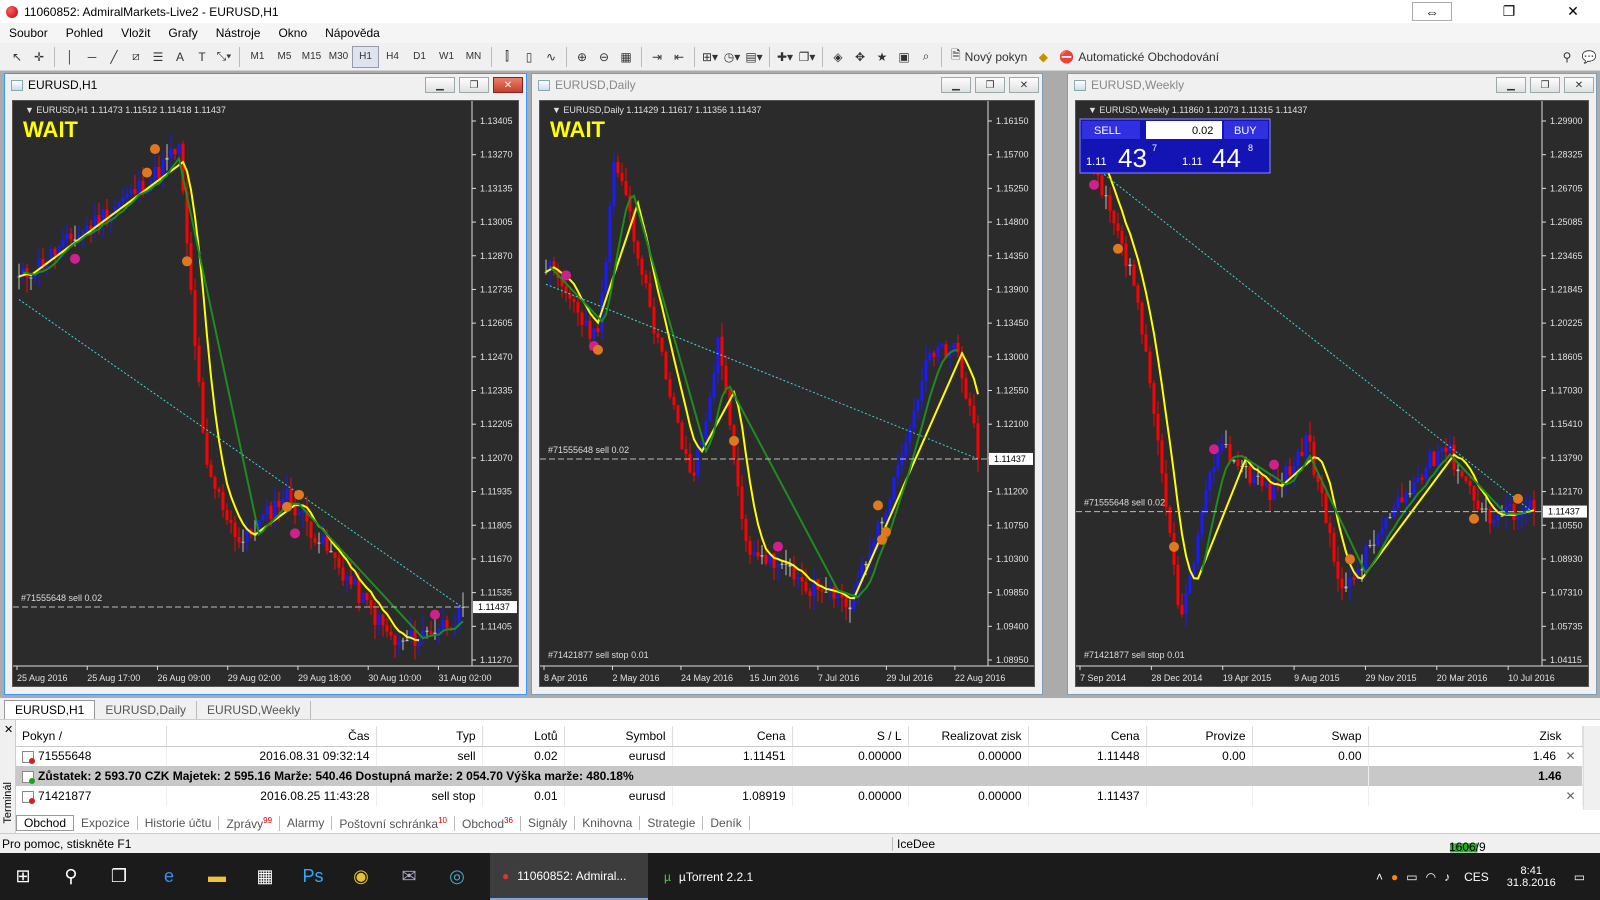 This screenshot has width=1600, height=900. What do you see at coordinates (551, 57) in the screenshot?
I see `line-chart-icon: ∿` at bounding box center [551, 57].